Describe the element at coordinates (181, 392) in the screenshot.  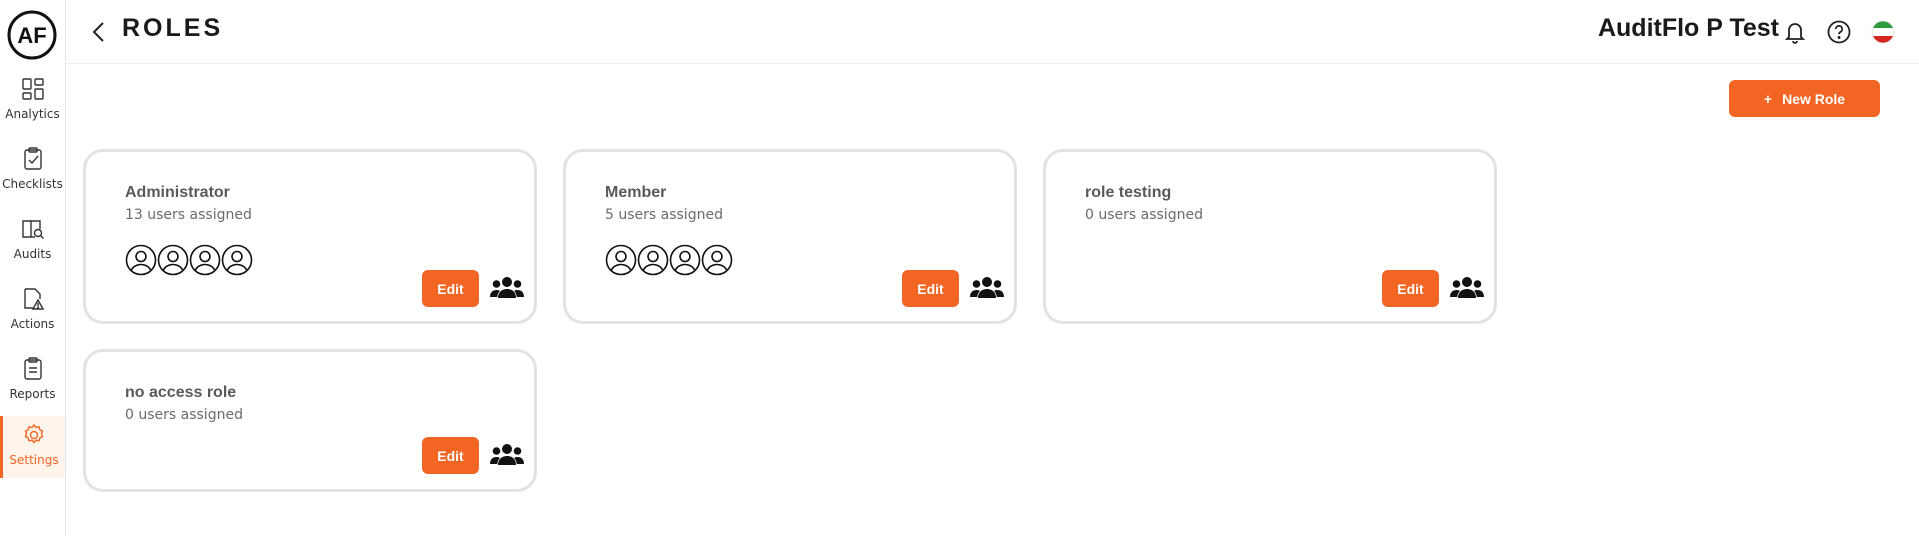
I see `role-name: no access role` at that location.